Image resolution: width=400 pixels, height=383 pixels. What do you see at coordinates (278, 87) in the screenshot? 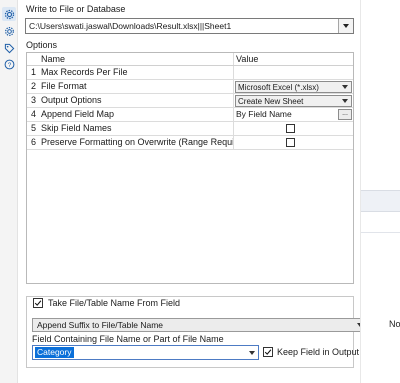
I see `file-format-value: Microsoft Excel (*.xlsx)` at bounding box center [278, 87].